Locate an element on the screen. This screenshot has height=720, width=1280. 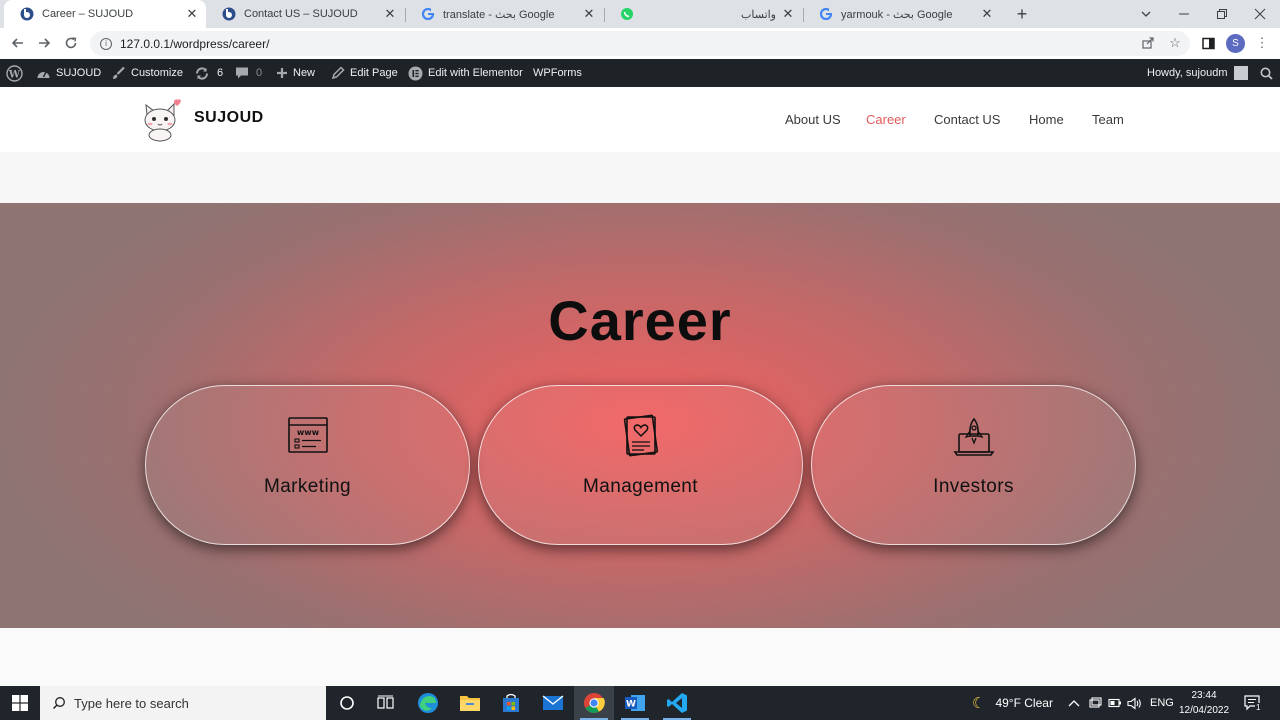
wordpress-site-icon is located at coordinates (229, 14).